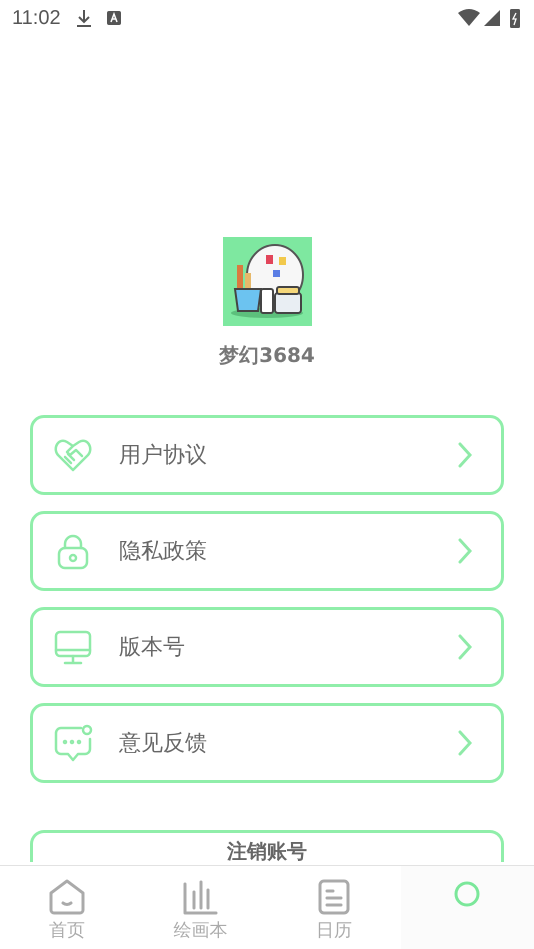 This screenshot has height=949, width=534. Describe the element at coordinates (267, 551) in the screenshot. I see `menu-item: 隐私政策` at that location.